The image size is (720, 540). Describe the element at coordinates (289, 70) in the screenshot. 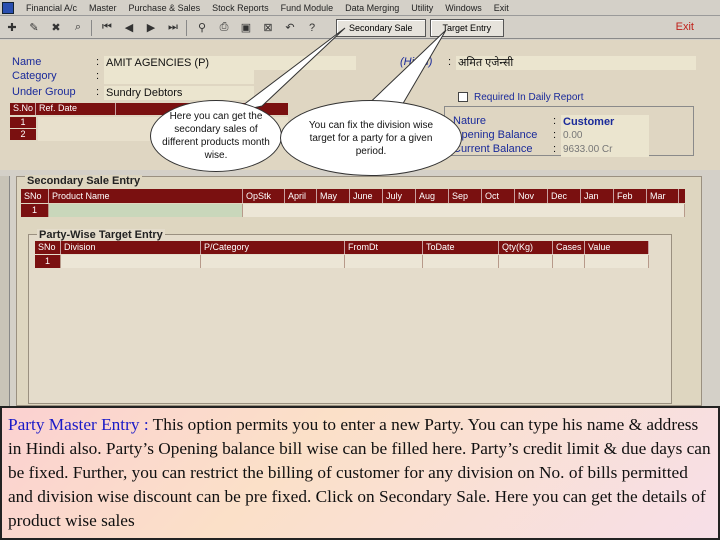

I see `secondary-callout-pointer` at that location.